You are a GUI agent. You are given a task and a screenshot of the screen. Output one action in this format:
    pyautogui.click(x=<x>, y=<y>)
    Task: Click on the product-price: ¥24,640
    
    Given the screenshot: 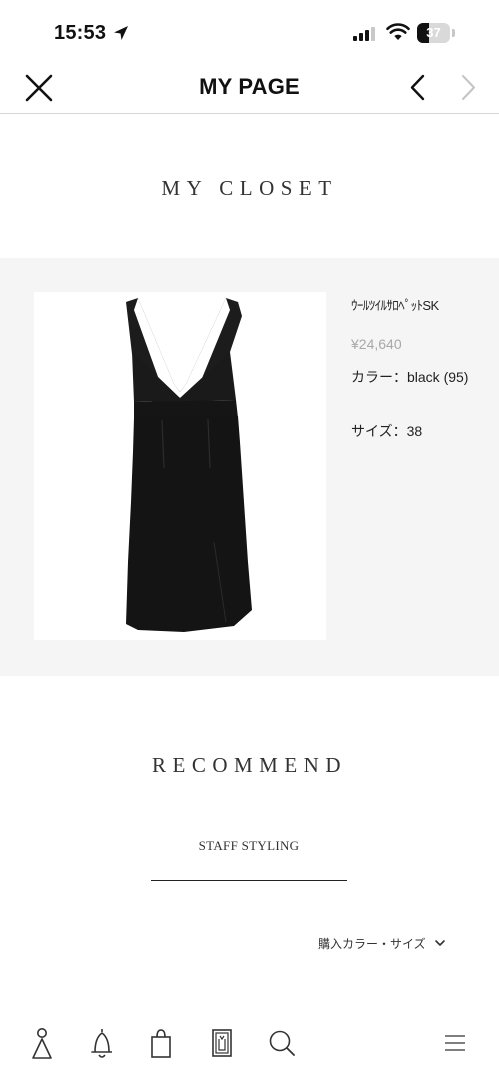 What is the action you would take?
    pyautogui.click(x=376, y=344)
    